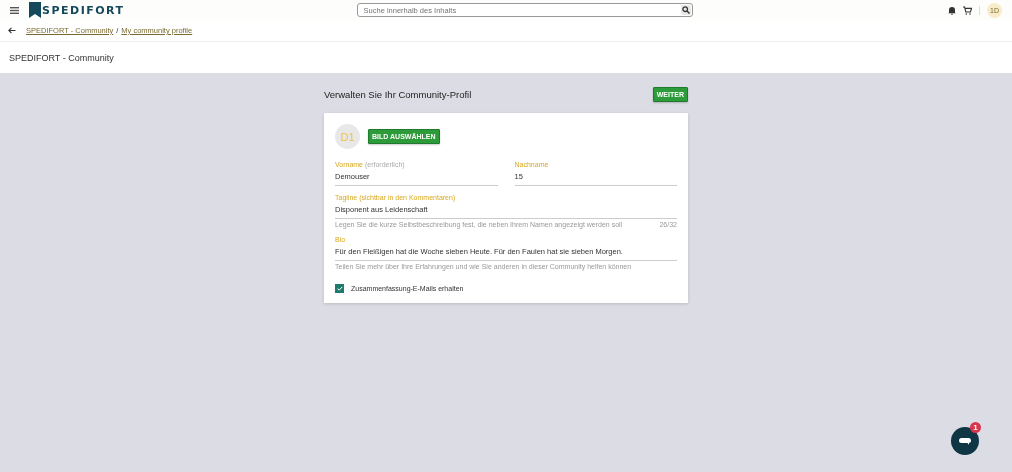 This screenshot has width=1012, height=472. What do you see at coordinates (14, 10) in the screenshot?
I see `menu-icon` at bounding box center [14, 10].